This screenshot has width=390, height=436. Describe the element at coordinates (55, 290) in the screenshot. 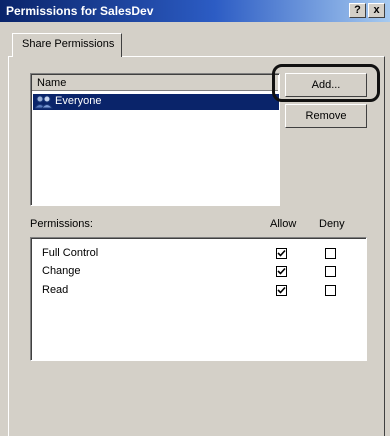

I see `permission-name-read: Read` at that location.